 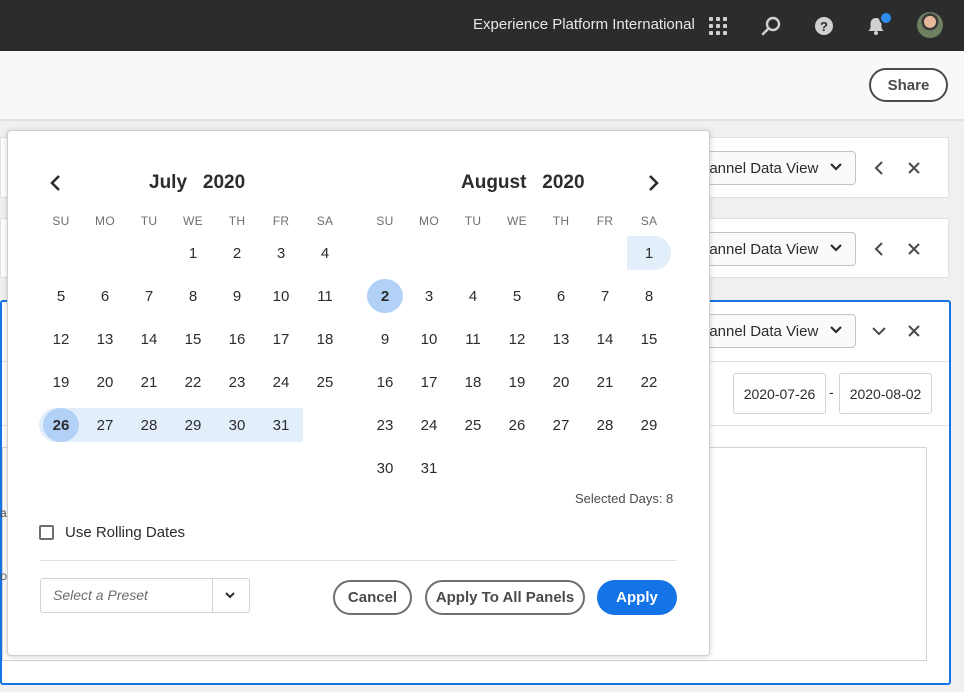 I want to click on search-icon, so click(x=771, y=26).